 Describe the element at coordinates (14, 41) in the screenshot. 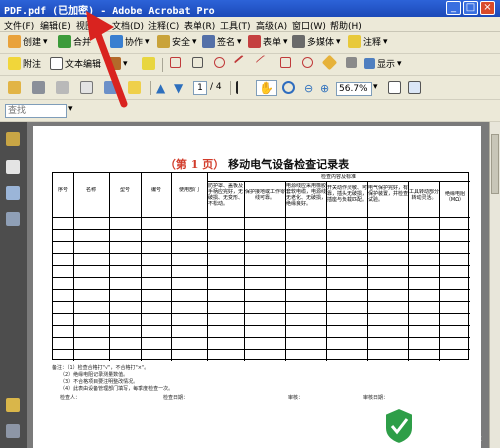

I see `create-icon` at that location.